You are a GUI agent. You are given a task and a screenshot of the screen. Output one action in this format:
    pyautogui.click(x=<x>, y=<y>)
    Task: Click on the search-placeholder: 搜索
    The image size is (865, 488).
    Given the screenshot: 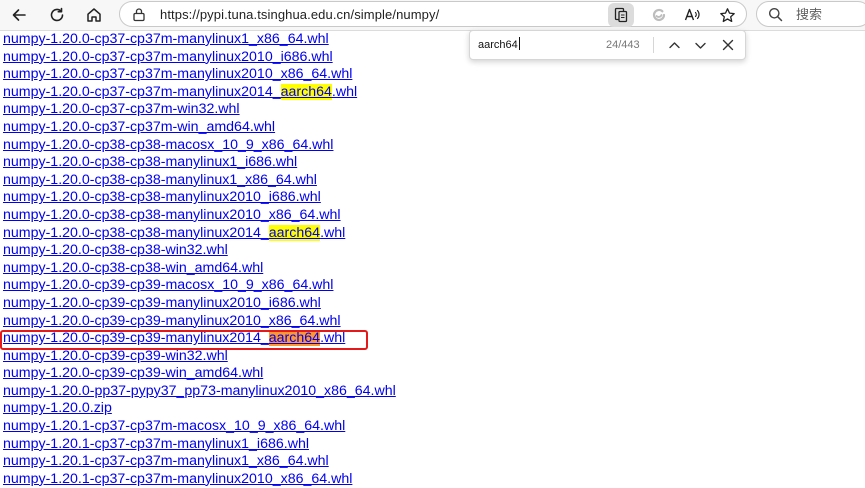 What is the action you would take?
    pyautogui.click(x=809, y=14)
    